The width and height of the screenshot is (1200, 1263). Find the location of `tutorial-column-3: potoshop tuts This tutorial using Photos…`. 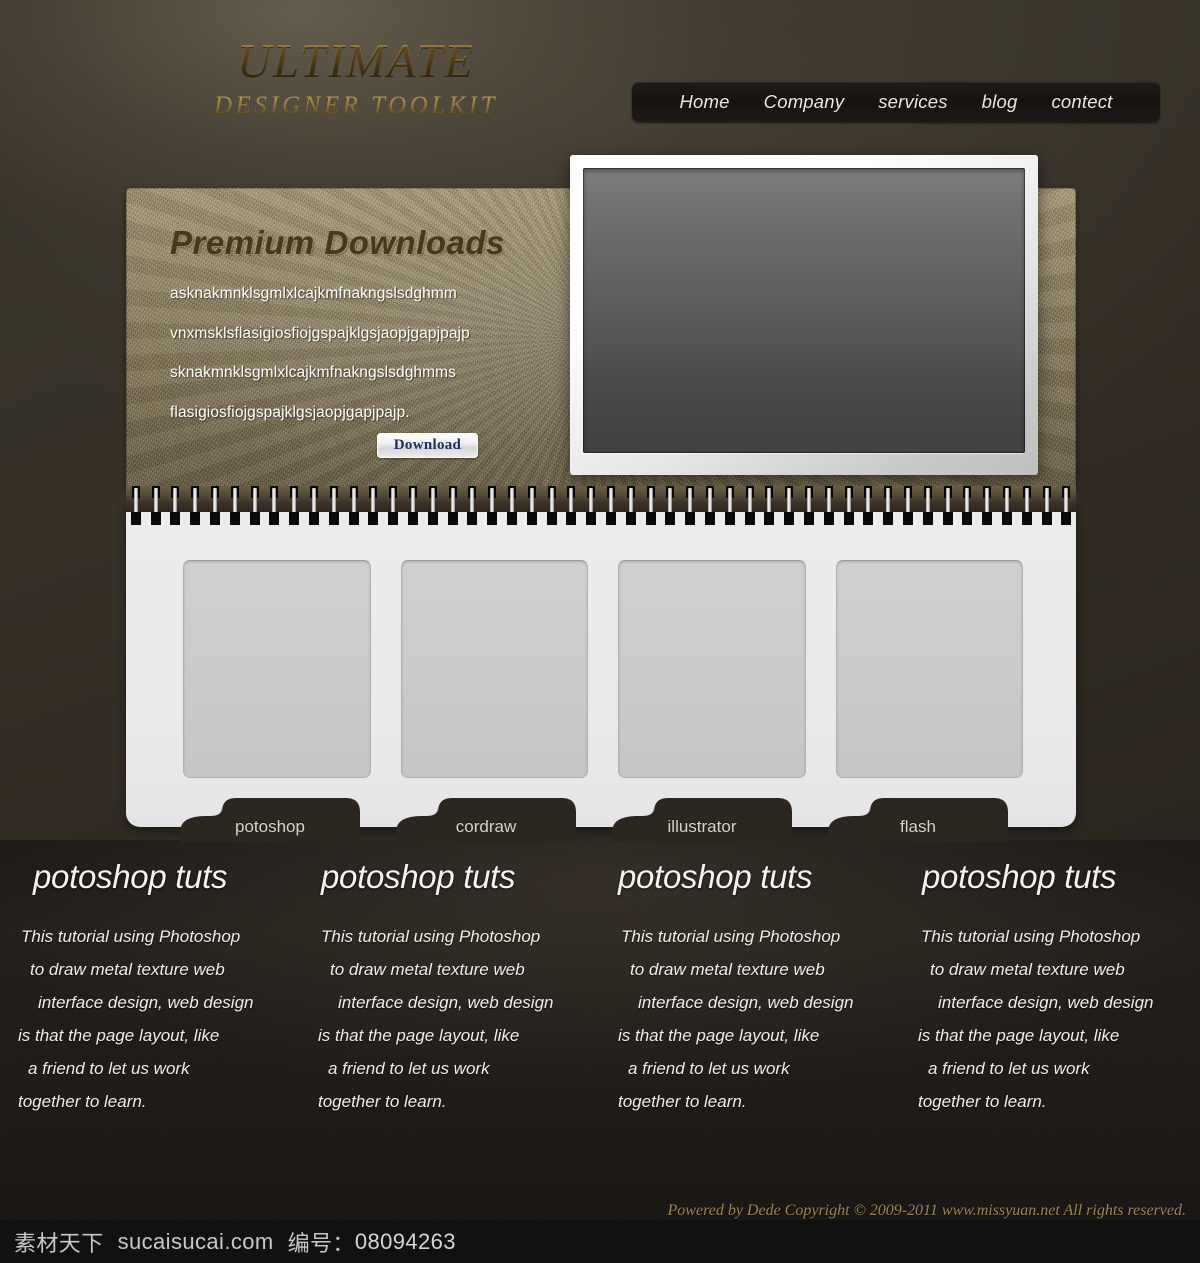

tutorial-column-3: potoshop tuts This tutorial using Photos… is located at coordinates (750, 992).